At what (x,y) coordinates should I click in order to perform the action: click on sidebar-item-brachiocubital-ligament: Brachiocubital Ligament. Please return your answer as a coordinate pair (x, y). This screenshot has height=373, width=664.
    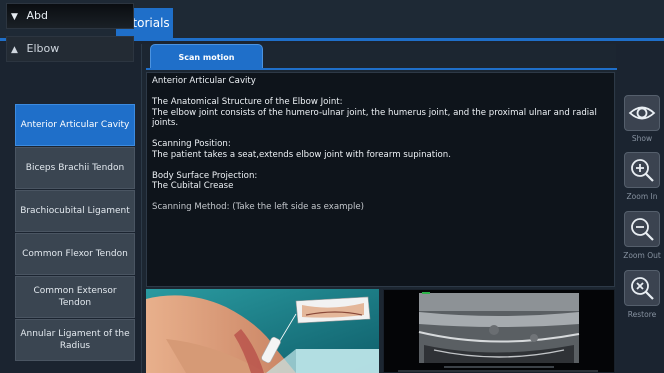
    Looking at the image, I should click on (75, 211).